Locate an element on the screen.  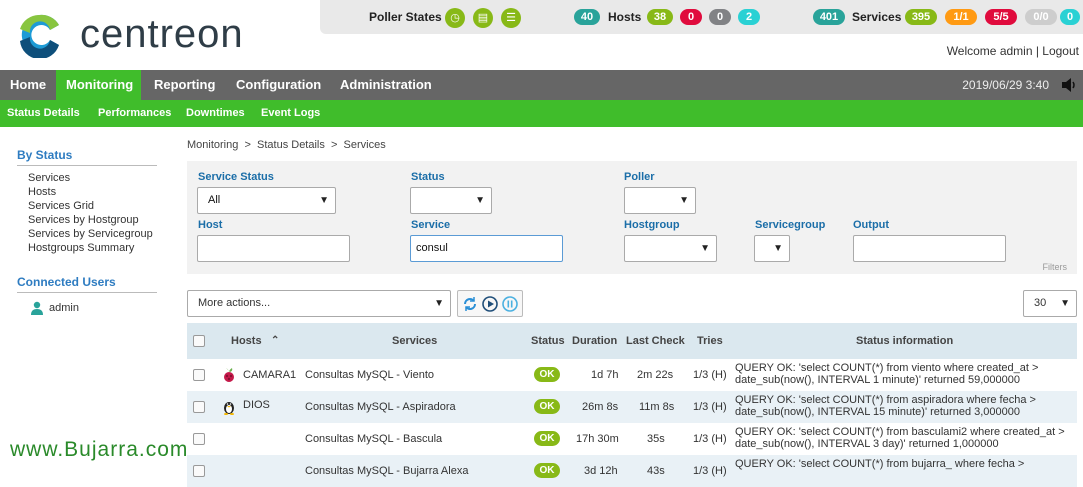
speaker-icon is located at coordinates (1069, 85).